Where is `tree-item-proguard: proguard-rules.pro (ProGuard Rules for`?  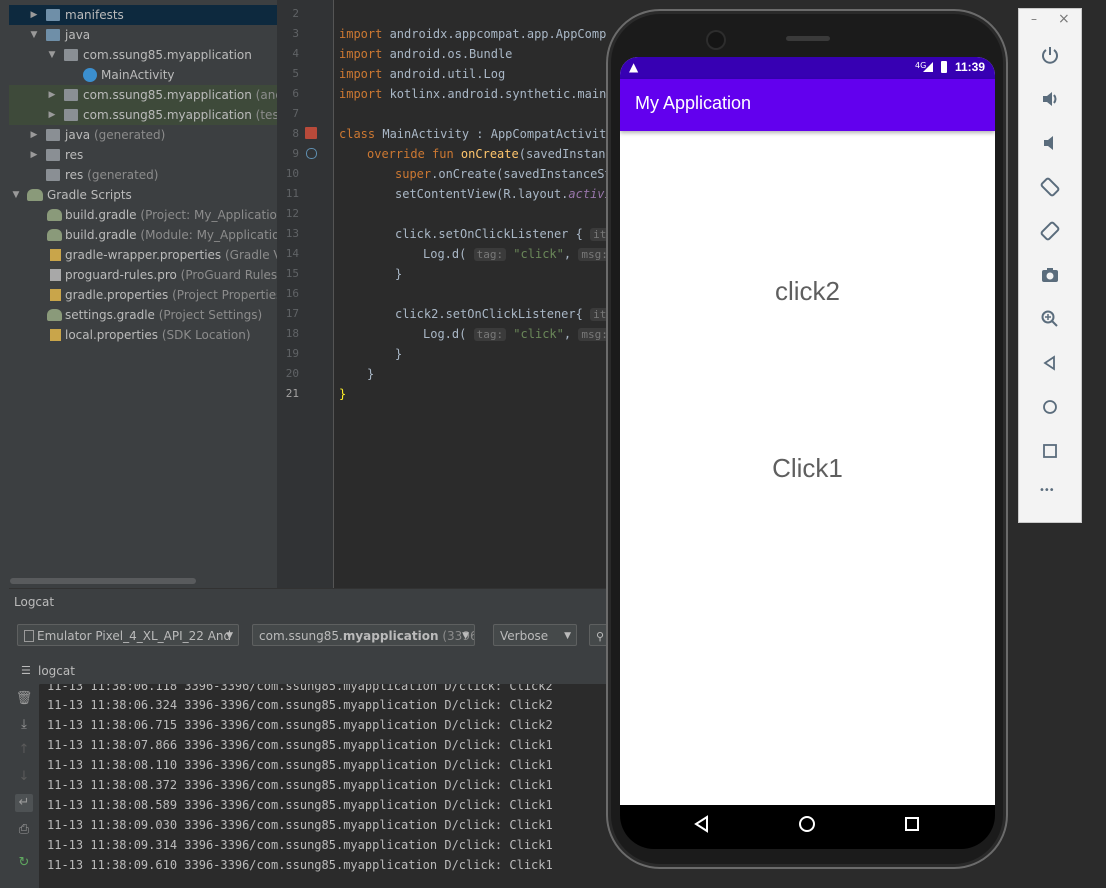 tree-item-proguard: proguard-rules.pro (ProGuard Rules for is located at coordinates (143, 275).